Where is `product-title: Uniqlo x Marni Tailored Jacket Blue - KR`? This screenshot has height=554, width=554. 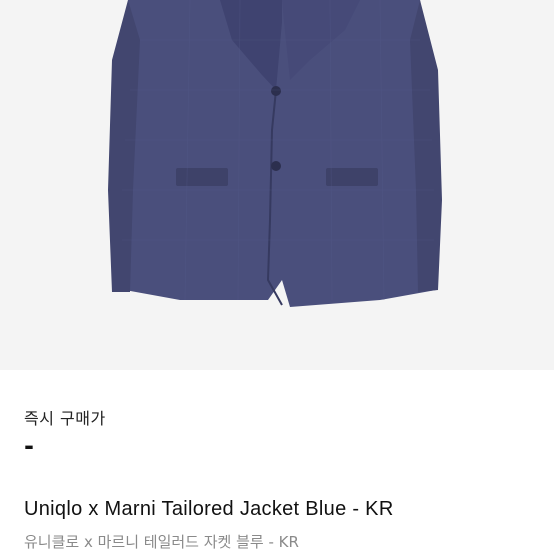
product-title: Uniqlo x Marni Tailored Jacket Blue - KR is located at coordinates (209, 509).